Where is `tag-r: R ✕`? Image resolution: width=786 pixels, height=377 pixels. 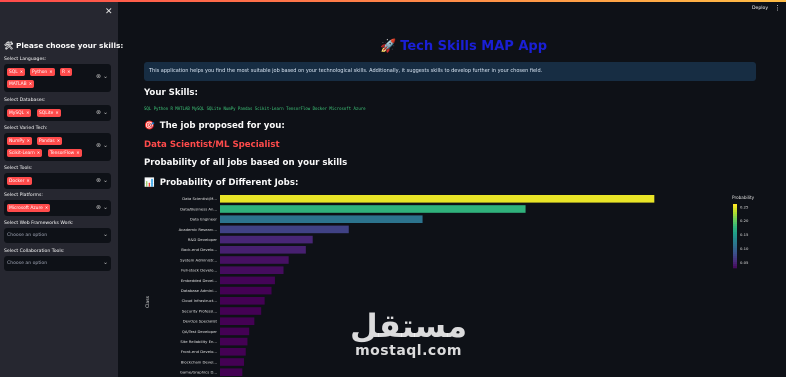 tag-r: R ✕ is located at coordinates (66, 72).